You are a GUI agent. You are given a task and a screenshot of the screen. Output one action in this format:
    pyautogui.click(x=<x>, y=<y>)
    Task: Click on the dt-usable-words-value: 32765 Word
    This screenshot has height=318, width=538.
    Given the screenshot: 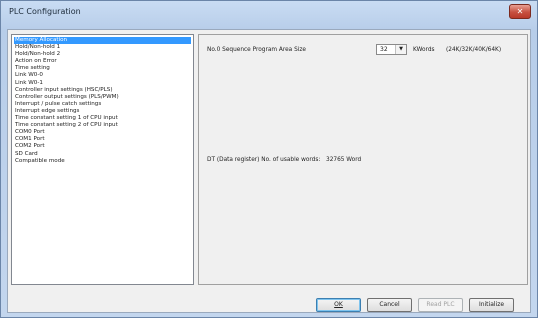 What is the action you would take?
    pyautogui.click(x=344, y=160)
    